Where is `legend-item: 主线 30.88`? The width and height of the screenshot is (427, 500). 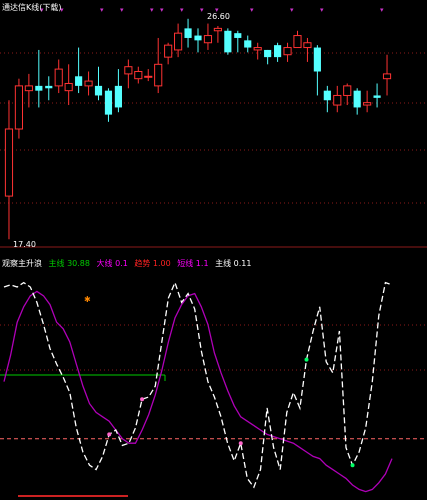
legend-item: 主线 30.88 is located at coordinates (69, 263).